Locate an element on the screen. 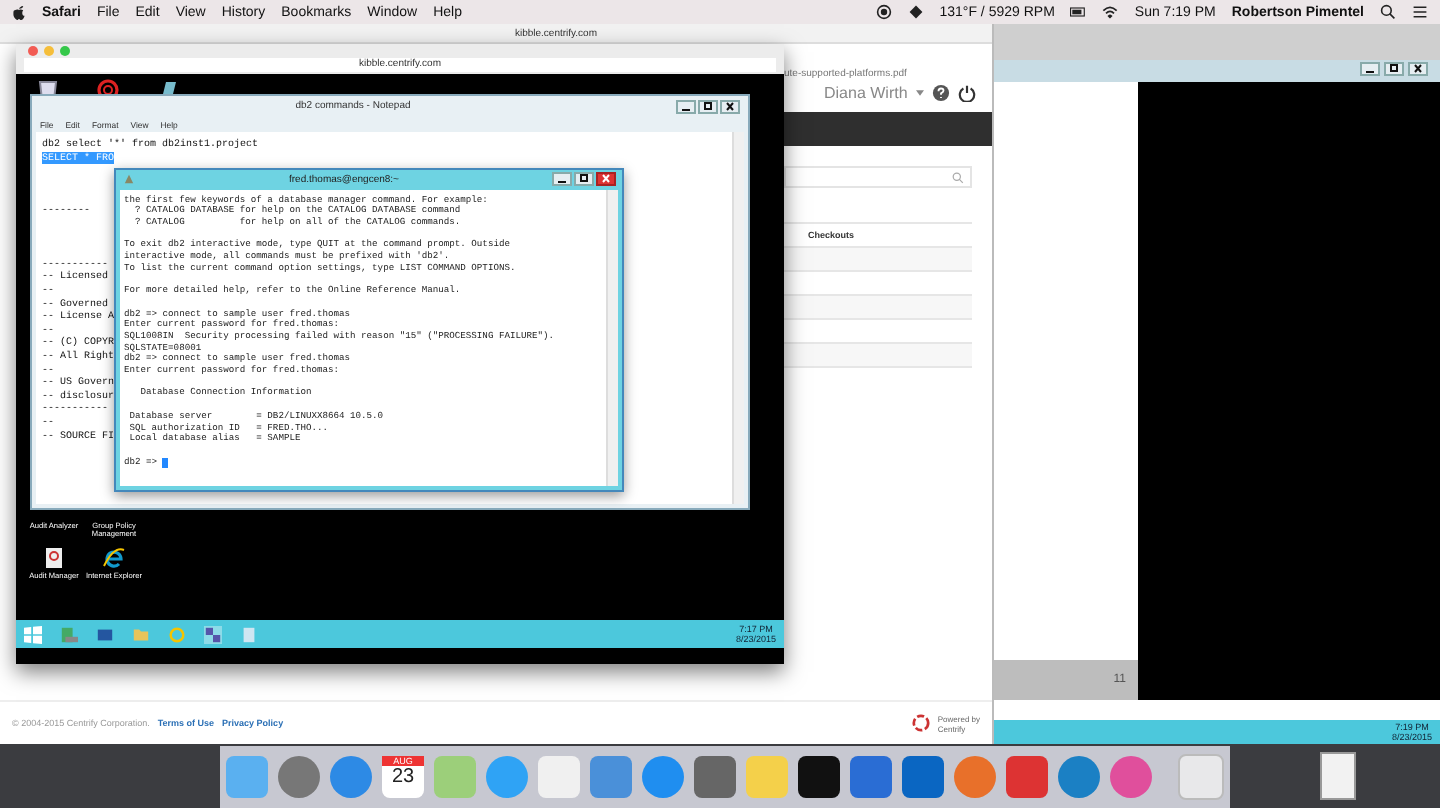  battery-icon is located at coordinates (1078, 12).